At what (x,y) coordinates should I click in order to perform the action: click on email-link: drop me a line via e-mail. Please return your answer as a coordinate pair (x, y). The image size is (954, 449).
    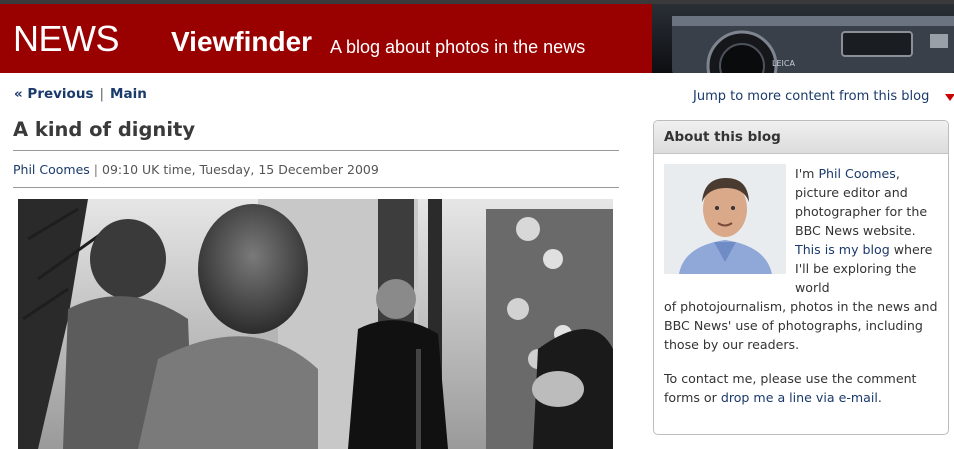
    Looking at the image, I should click on (799, 397).